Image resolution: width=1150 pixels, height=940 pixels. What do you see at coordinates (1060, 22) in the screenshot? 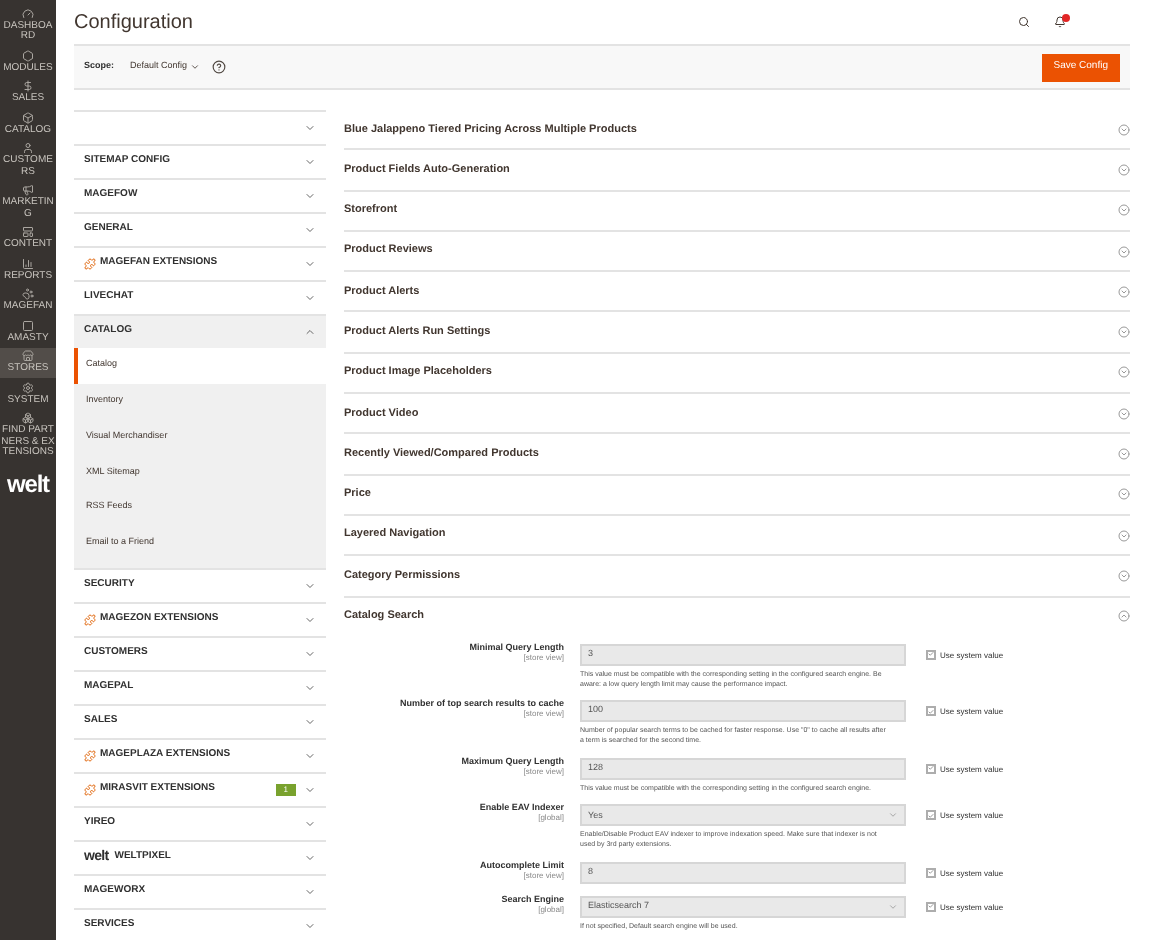
I see `notification-icon` at bounding box center [1060, 22].